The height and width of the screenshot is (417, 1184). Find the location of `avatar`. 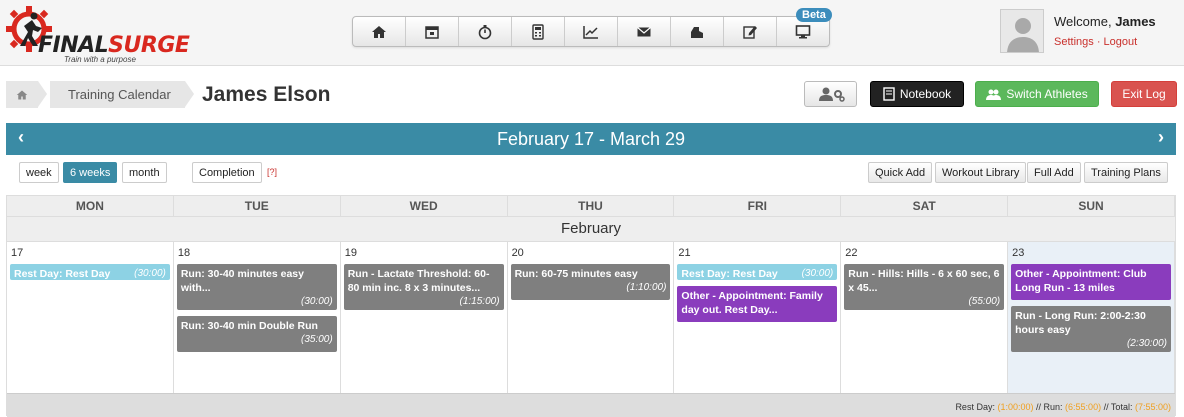

avatar is located at coordinates (1022, 31).